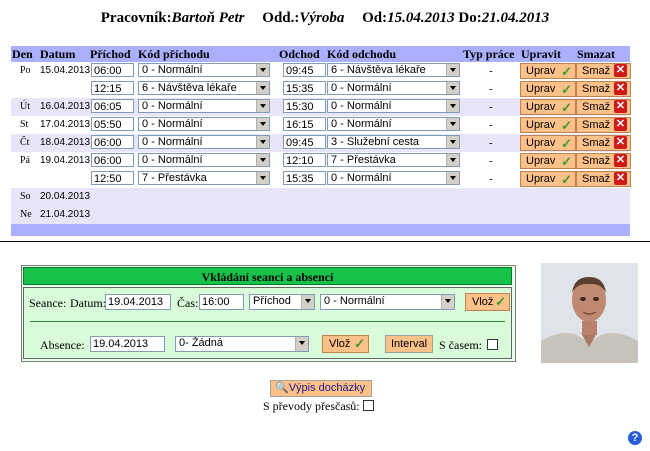  Describe the element at coordinates (387, 302) in the screenshot. I see `seance-code-select: 0 - Normální` at that location.